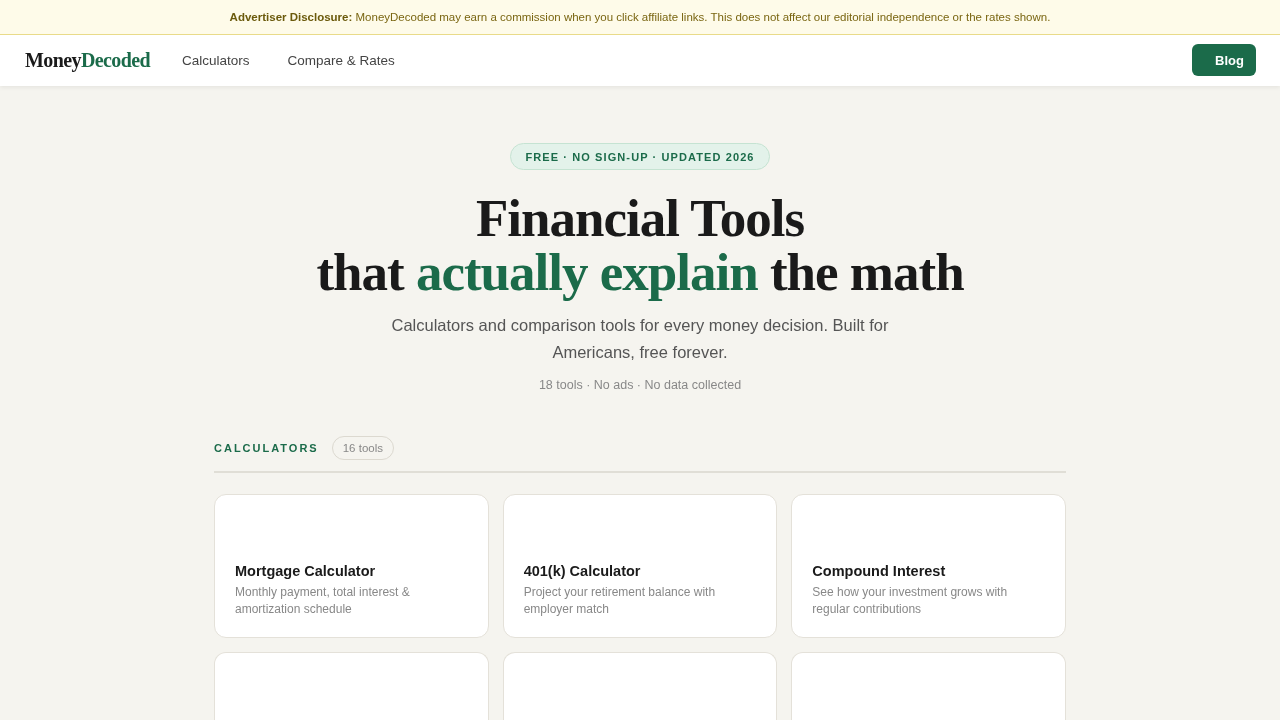  Describe the element at coordinates (582, 571) in the screenshot. I see `card-title: 401(k) Calculator` at that location.